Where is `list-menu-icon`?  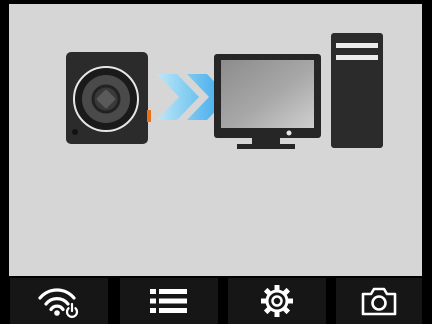
list-menu-icon is located at coordinates (168, 301).